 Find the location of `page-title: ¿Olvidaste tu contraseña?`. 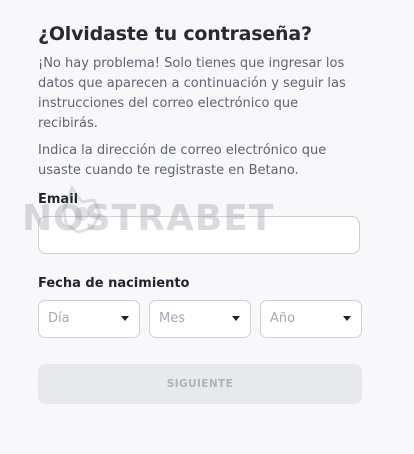

page-title: ¿Olvidaste tu contraseña? is located at coordinates (175, 34).